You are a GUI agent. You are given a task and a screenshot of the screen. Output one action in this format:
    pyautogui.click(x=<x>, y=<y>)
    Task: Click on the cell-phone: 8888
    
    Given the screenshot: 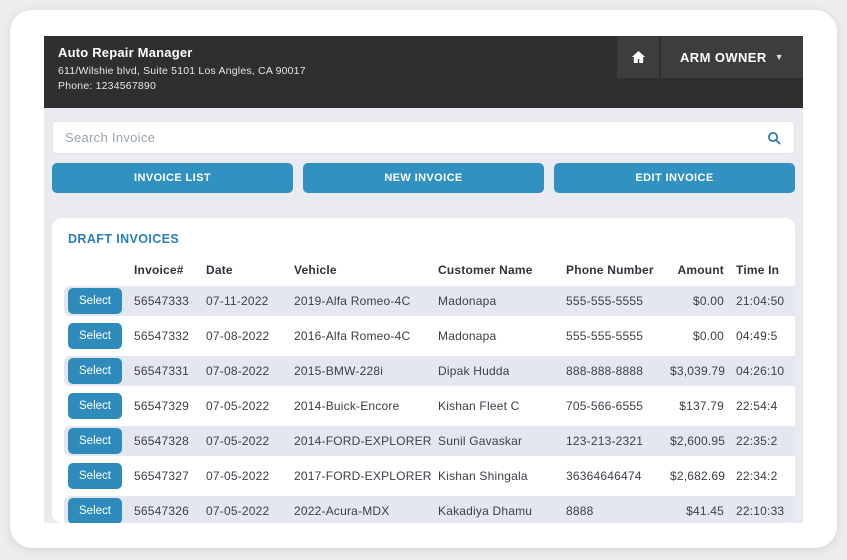 What is the action you would take?
    pyautogui.click(x=618, y=509)
    